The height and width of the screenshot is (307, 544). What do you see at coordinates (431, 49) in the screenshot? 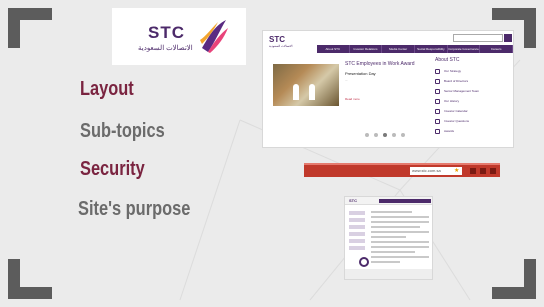
I see `site-nav-item: Social Responsibility` at bounding box center [431, 49].